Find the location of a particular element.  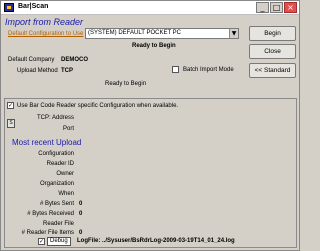

field-label-bytes-sent: # Bytes Sent is located at coordinates (56, 204).